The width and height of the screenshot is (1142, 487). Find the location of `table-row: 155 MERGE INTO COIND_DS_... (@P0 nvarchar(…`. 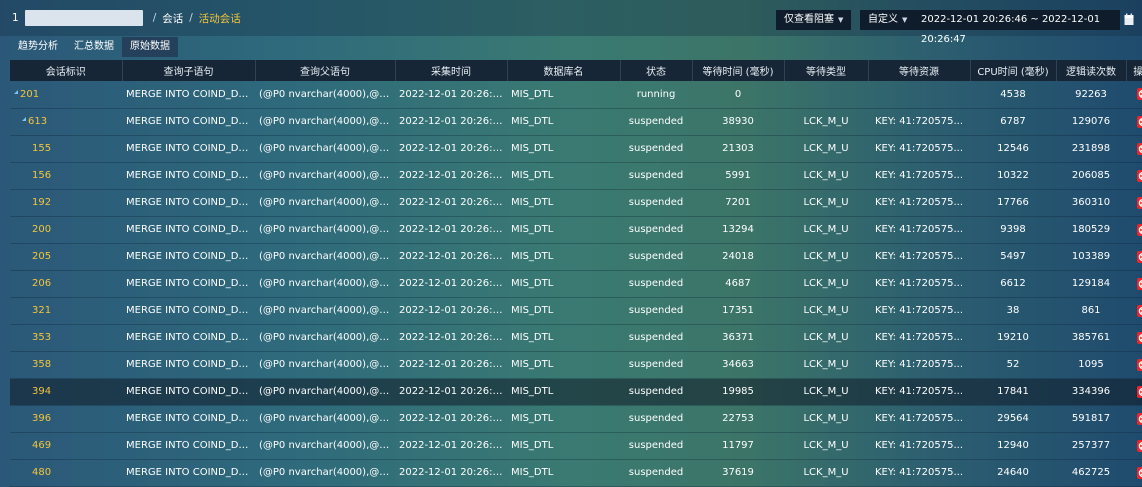

table-row: 155 MERGE INTO COIND_DS_... (@P0 nvarchar(… is located at coordinates (576, 148).